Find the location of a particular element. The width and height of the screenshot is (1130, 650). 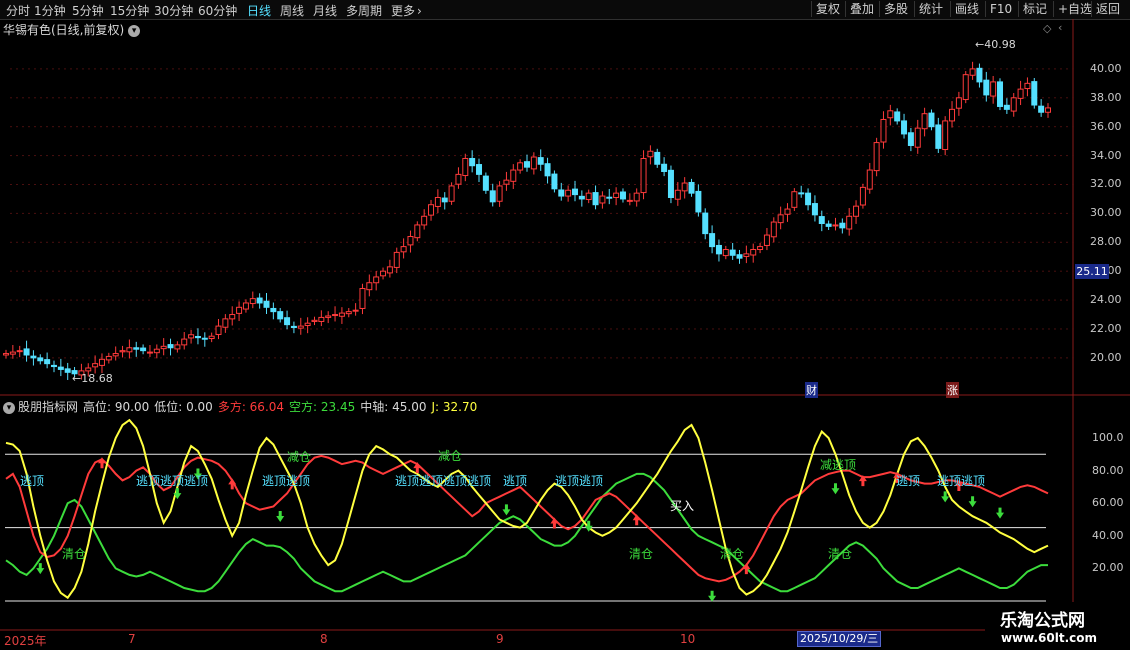

param-mid: 中轴: 45.00 is located at coordinates (393, 407).